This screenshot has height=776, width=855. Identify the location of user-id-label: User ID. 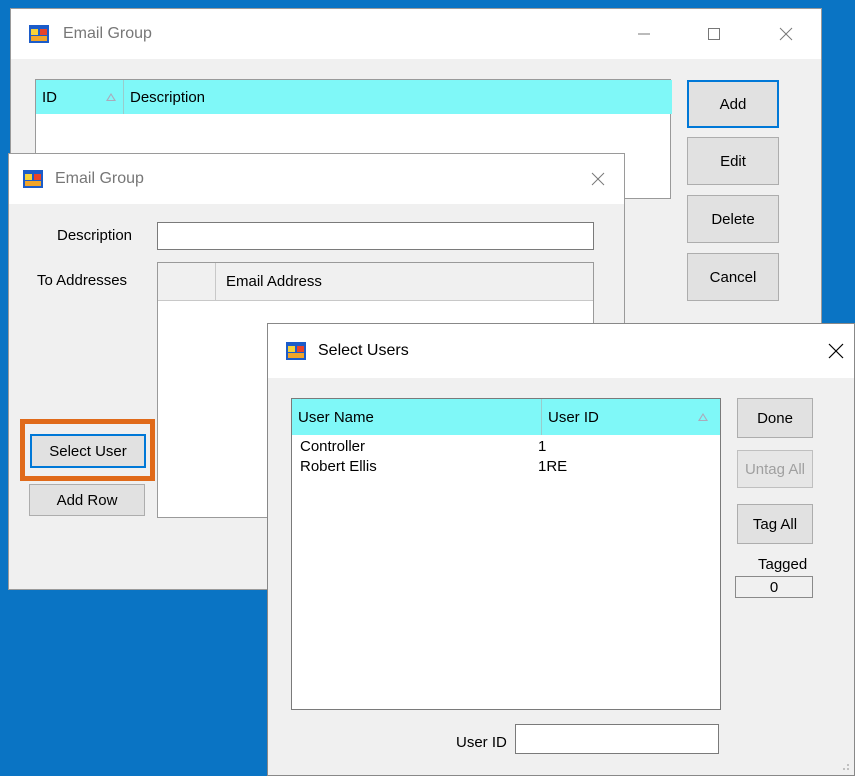
(481, 742).